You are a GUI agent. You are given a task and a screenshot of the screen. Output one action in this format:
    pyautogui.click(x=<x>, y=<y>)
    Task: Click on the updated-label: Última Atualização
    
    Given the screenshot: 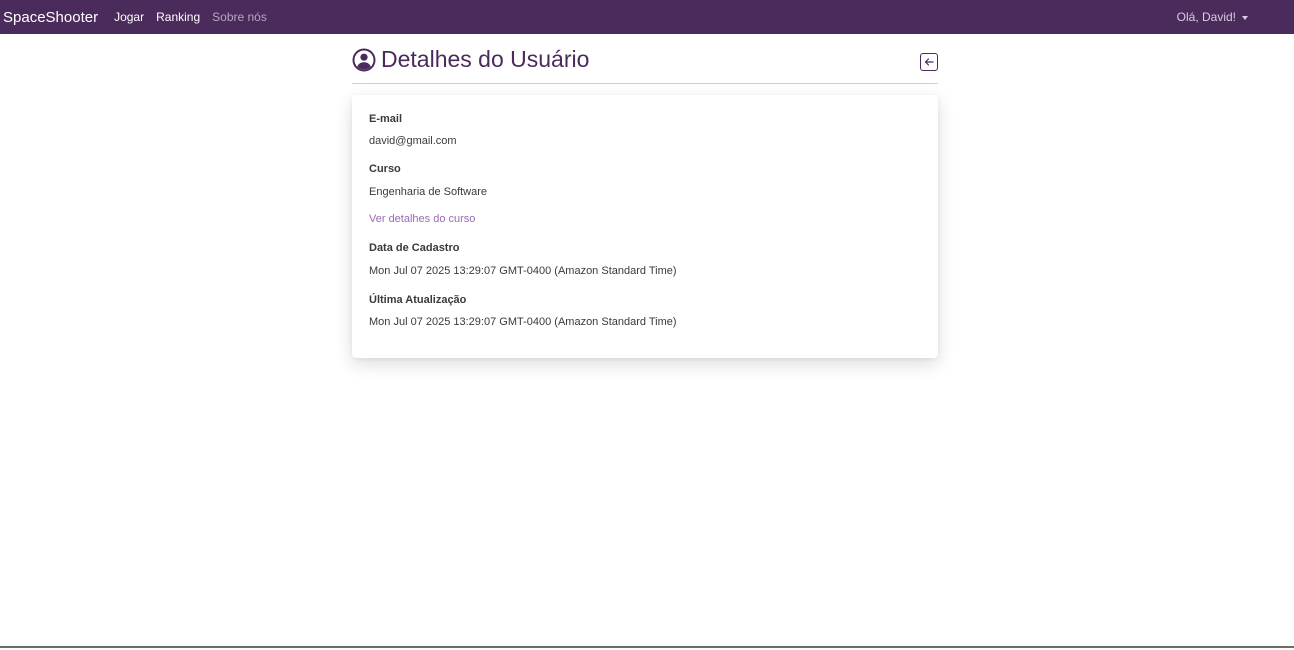 What is the action you would take?
    pyautogui.click(x=418, y=300)
    